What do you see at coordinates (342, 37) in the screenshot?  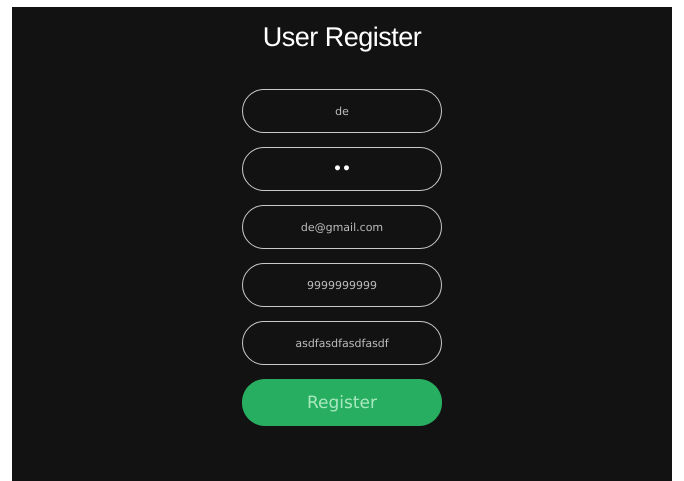 I see `page-title: User Register` at bounding box center [342, 37].